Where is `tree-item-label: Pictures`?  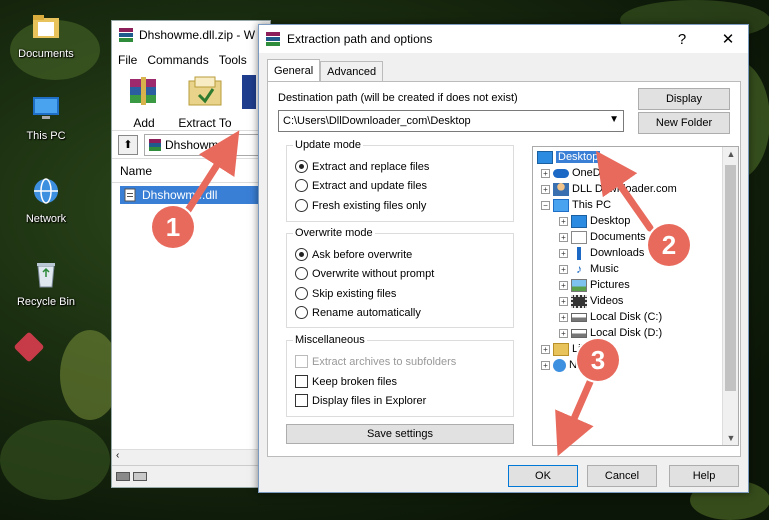 tree-item-label: Pictures is located at coordinates (610, 285).